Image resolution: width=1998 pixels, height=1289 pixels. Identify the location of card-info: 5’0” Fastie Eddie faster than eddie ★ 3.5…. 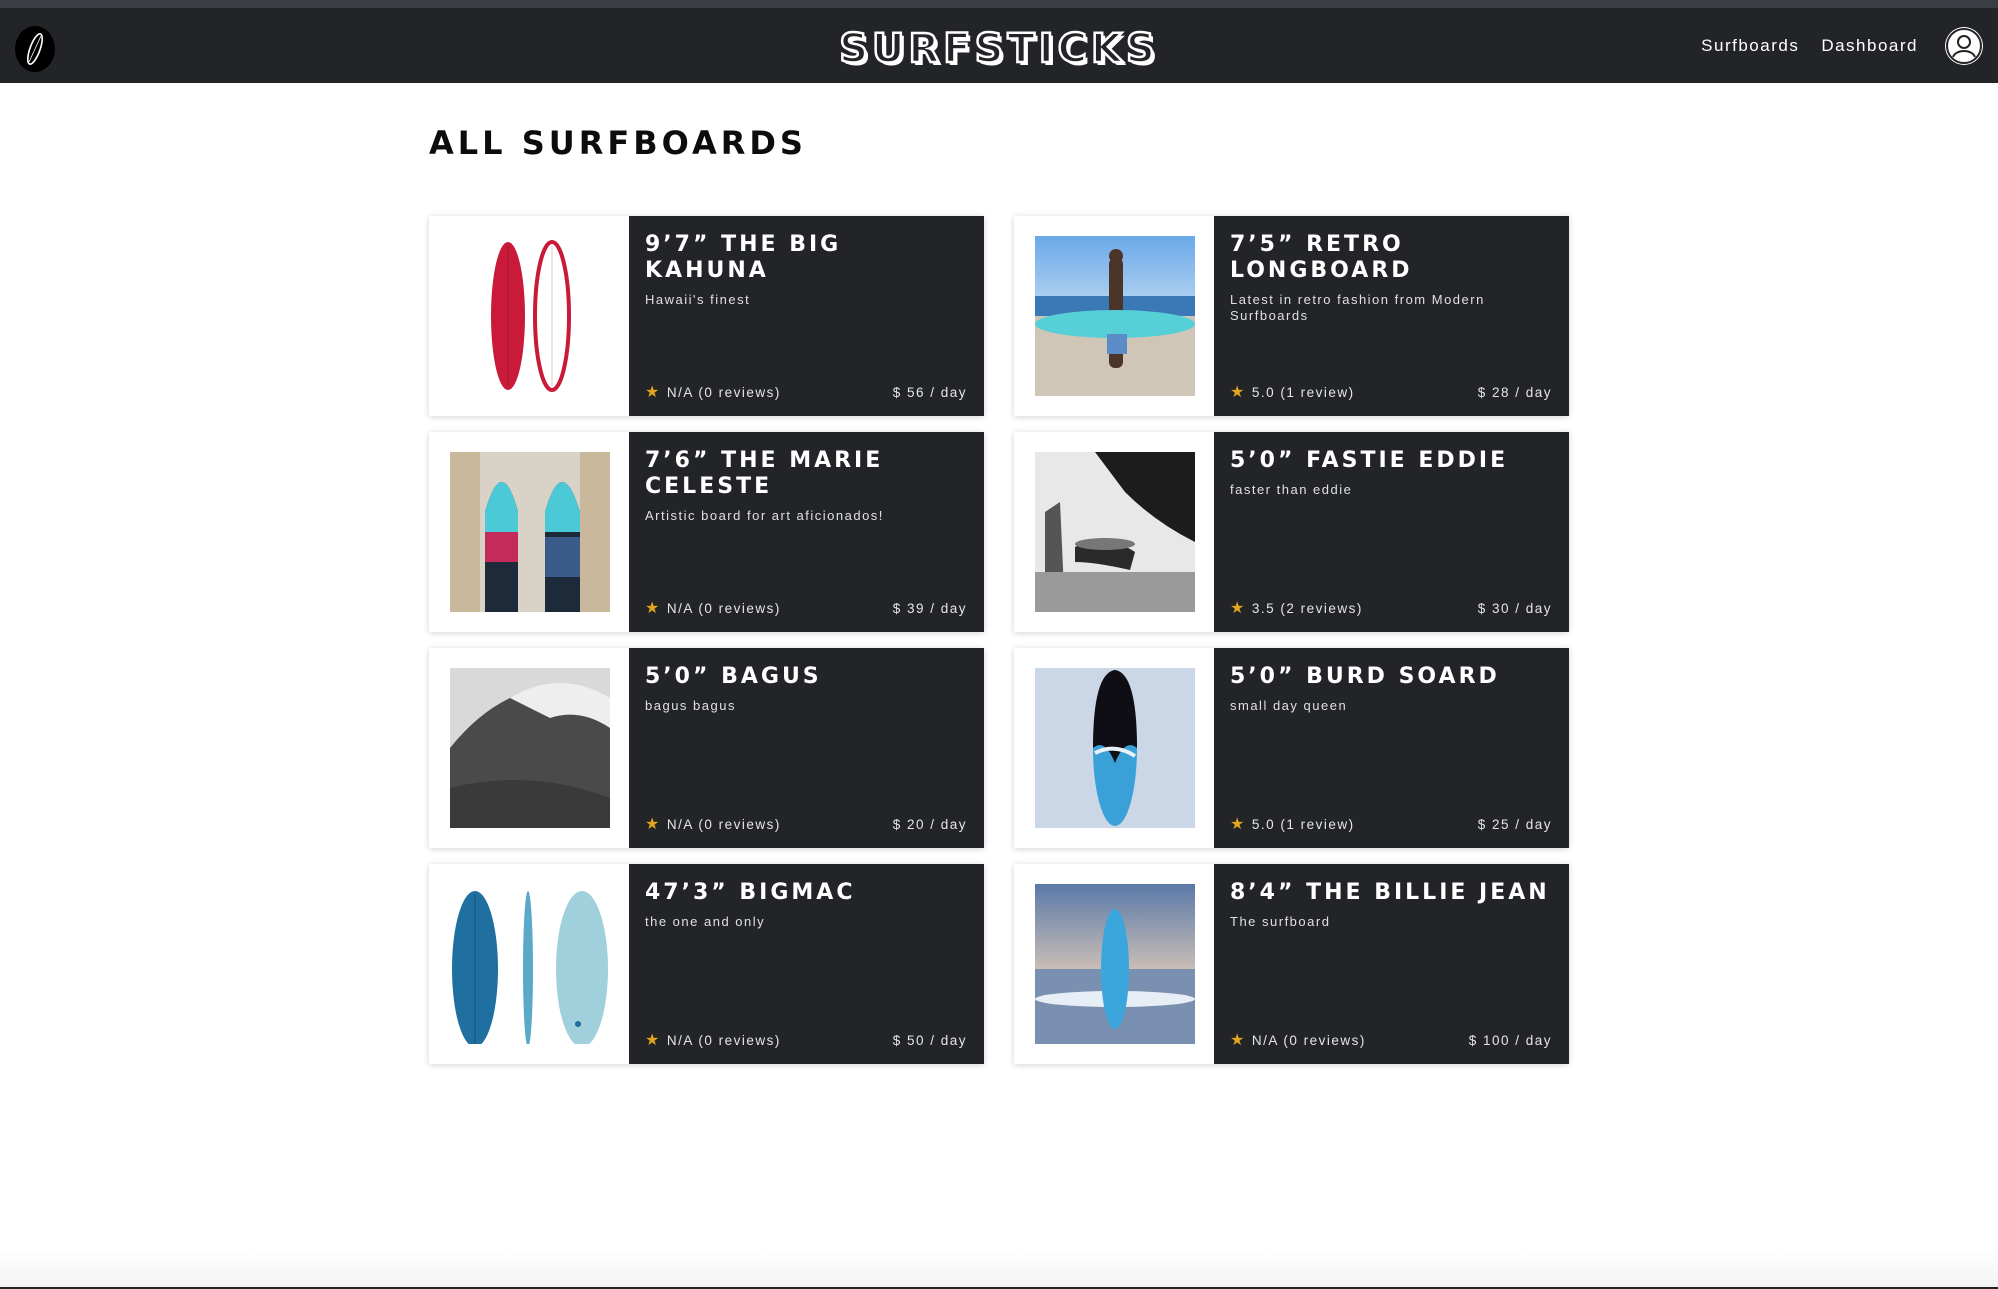
(1391, 532).